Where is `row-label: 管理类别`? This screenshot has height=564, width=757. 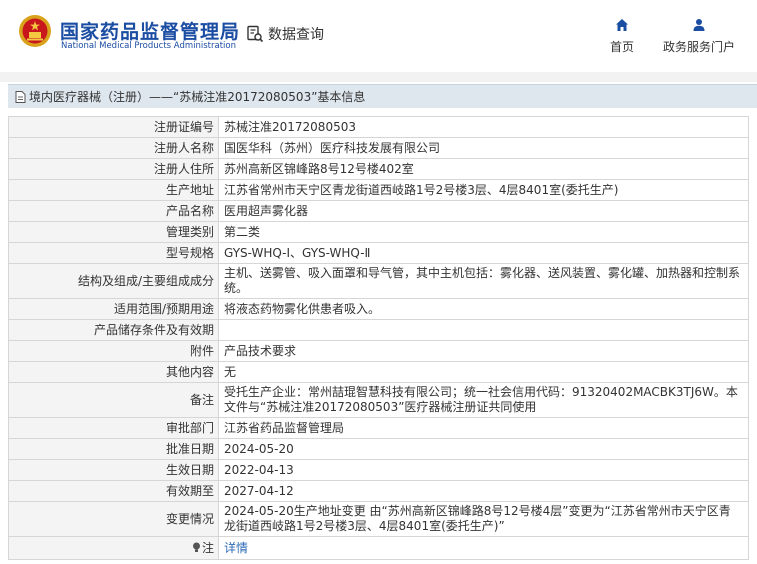
row-label: 管理类别 is located at coordinates (113, 232).